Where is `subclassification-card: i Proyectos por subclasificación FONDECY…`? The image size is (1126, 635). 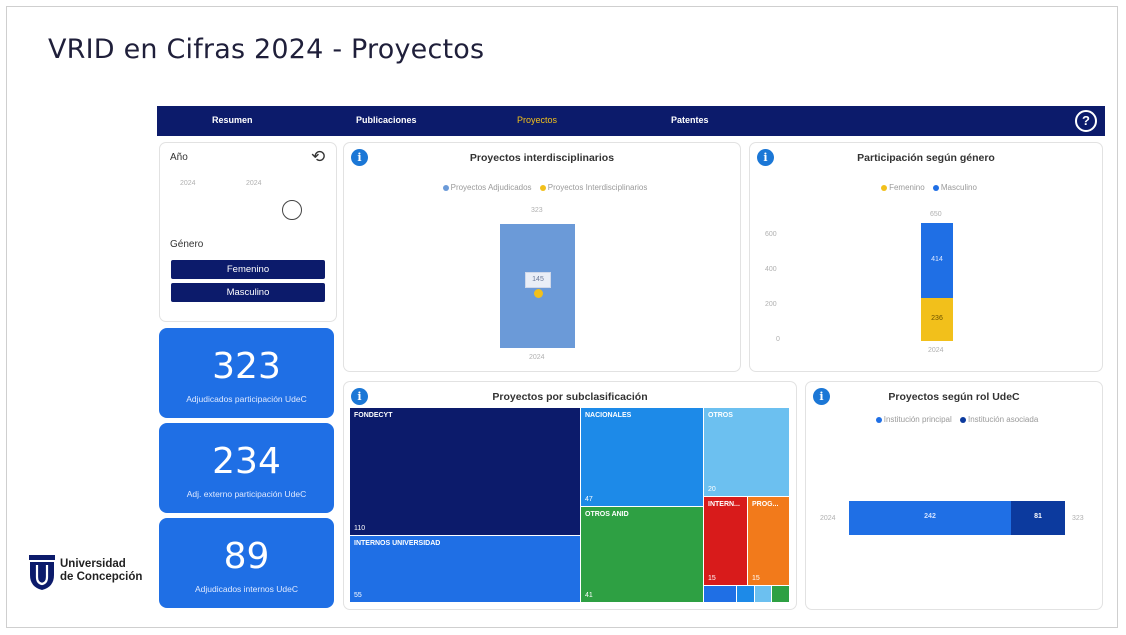
subclassification-card: i Proyectos por subclasificación FONDECY… is located at coordinates (570, 495).